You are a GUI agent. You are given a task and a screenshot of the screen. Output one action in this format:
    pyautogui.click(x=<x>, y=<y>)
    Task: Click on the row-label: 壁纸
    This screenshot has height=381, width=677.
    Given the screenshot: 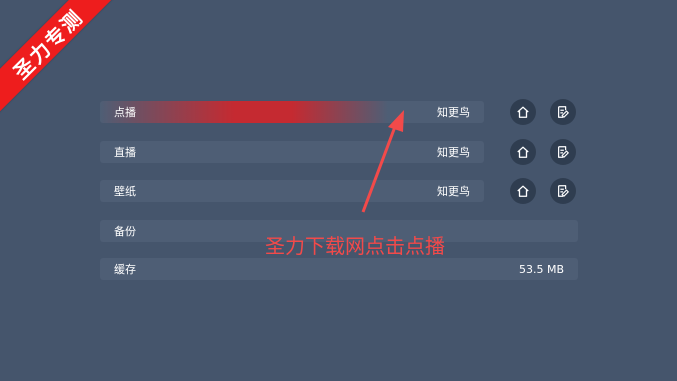 What is the action you would take?
    pyautogui.click(x=125, y=191)
    